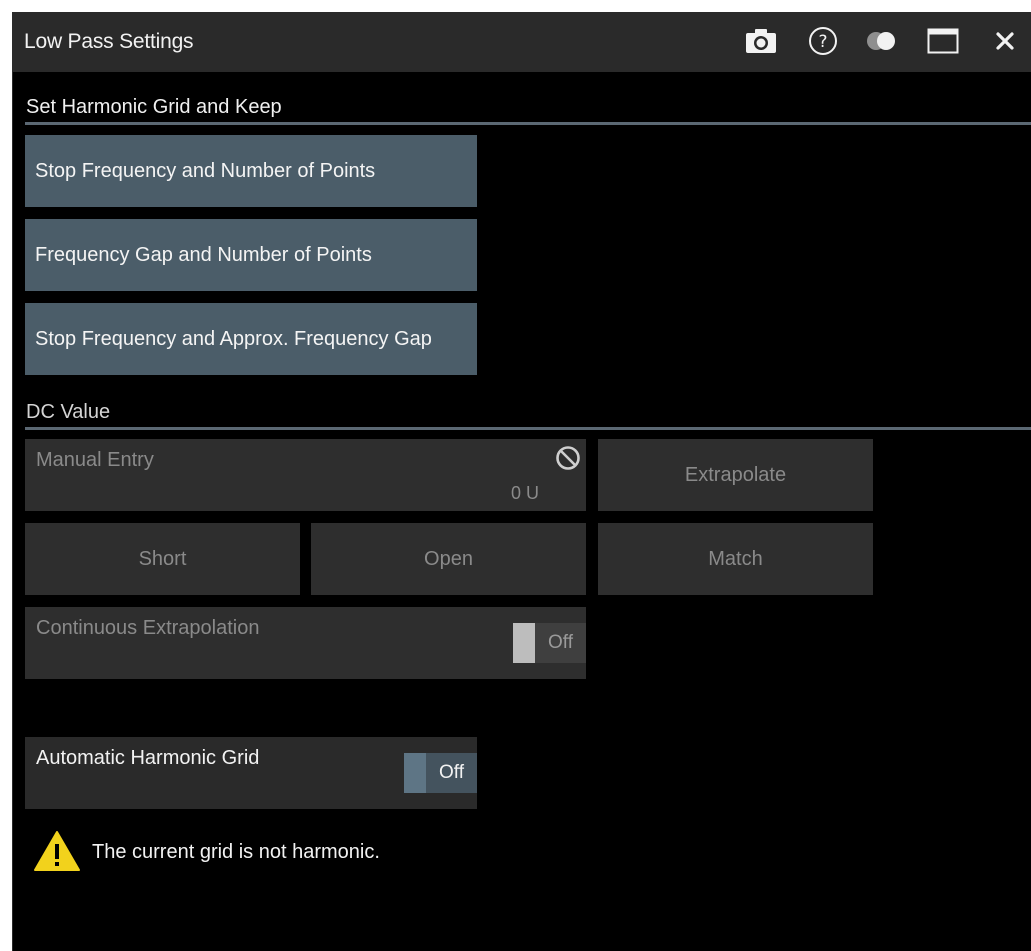 The height and width of the screenshot is (951, 1031). I want to click on match-button: Match, so click(735, 559).